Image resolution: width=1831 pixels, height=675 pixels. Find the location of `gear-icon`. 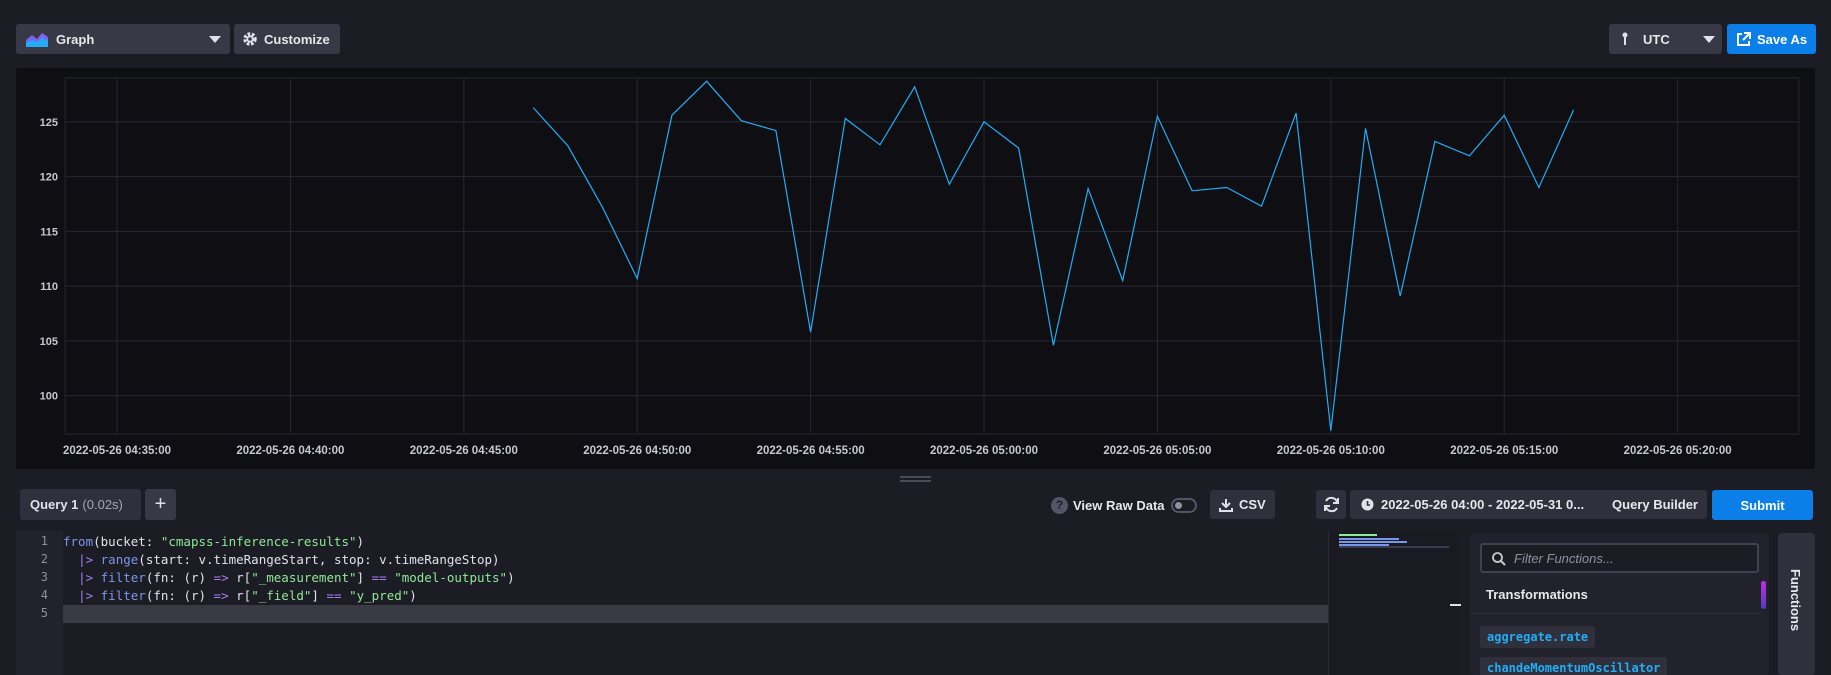

gear-icon is located at coordinates (250, 39).